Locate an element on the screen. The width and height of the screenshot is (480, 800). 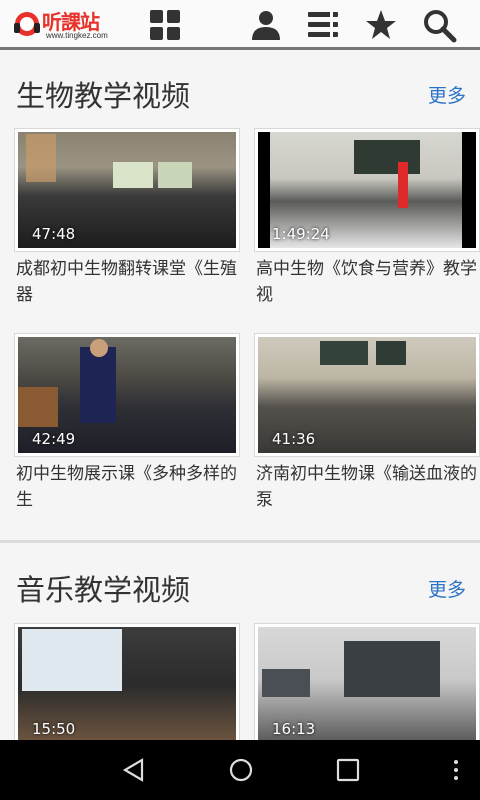
video-thumbnail: 47:48 is located at coordinates (127, 190).